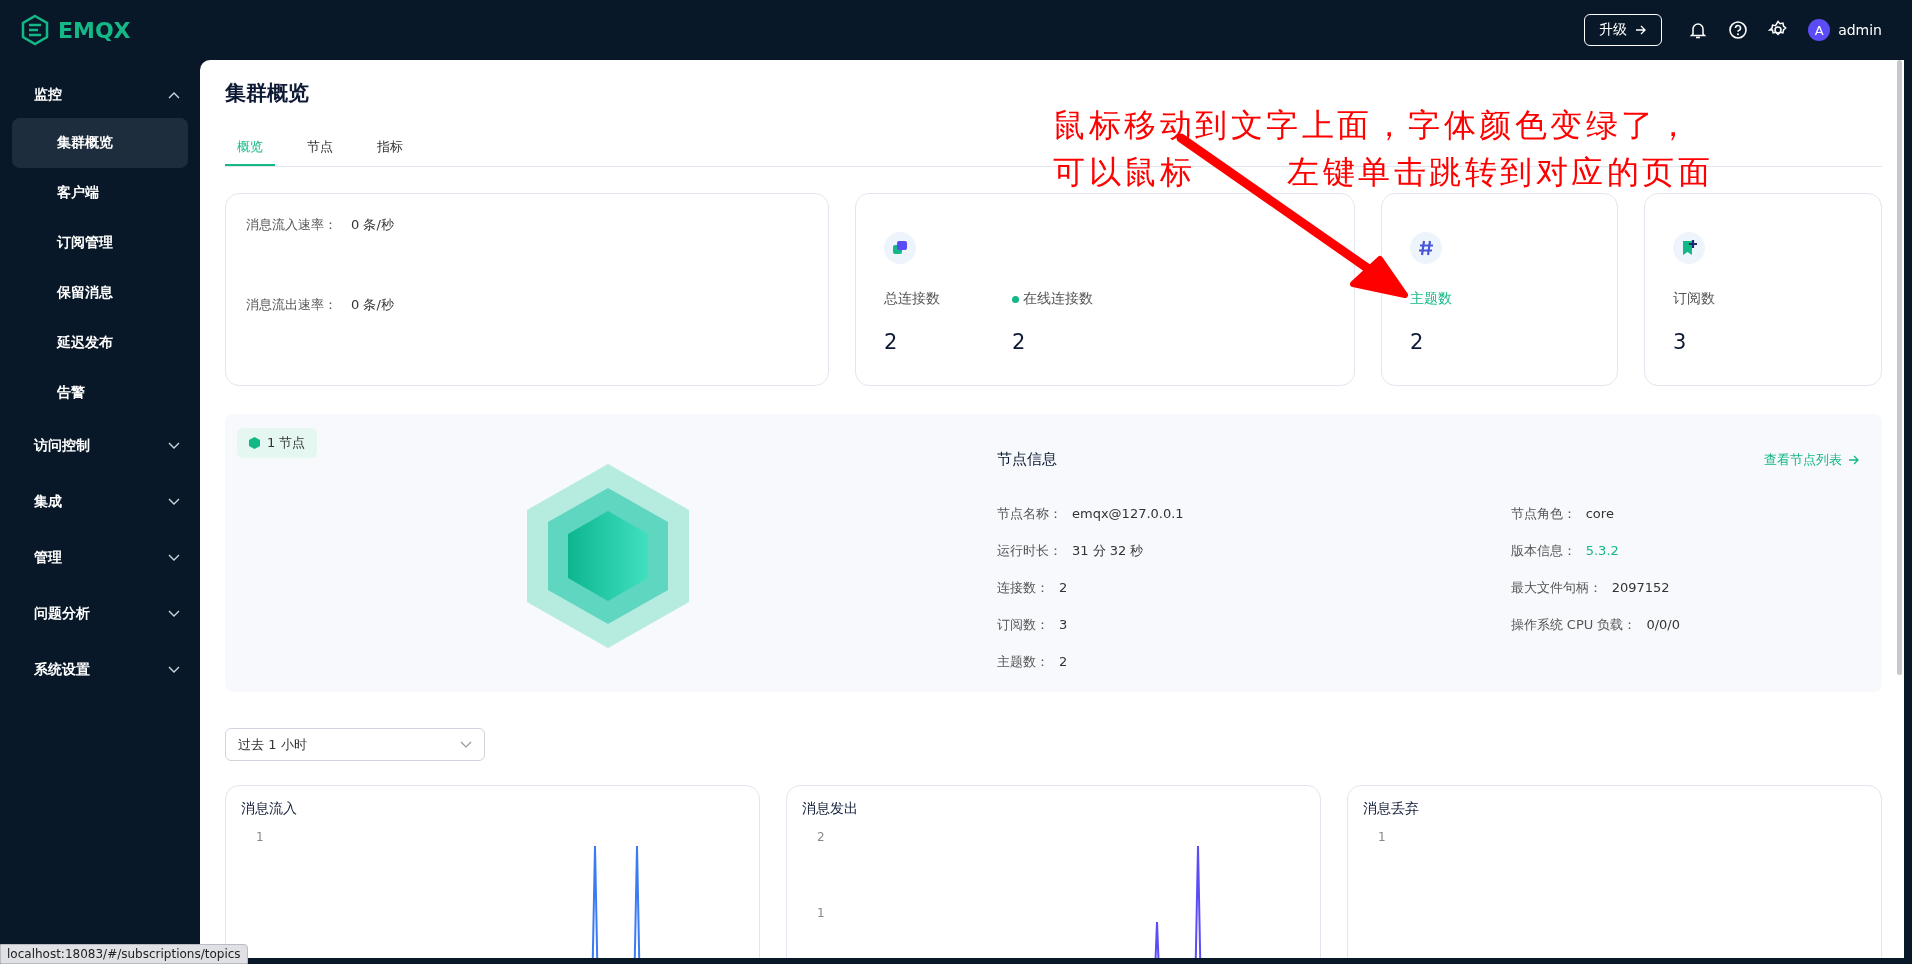 The image size is (1912, 964). Describe the element at coordinates (1573, 624) in the screenshot. I see `field-label: 操作系统 CPU 负载：` at that location.